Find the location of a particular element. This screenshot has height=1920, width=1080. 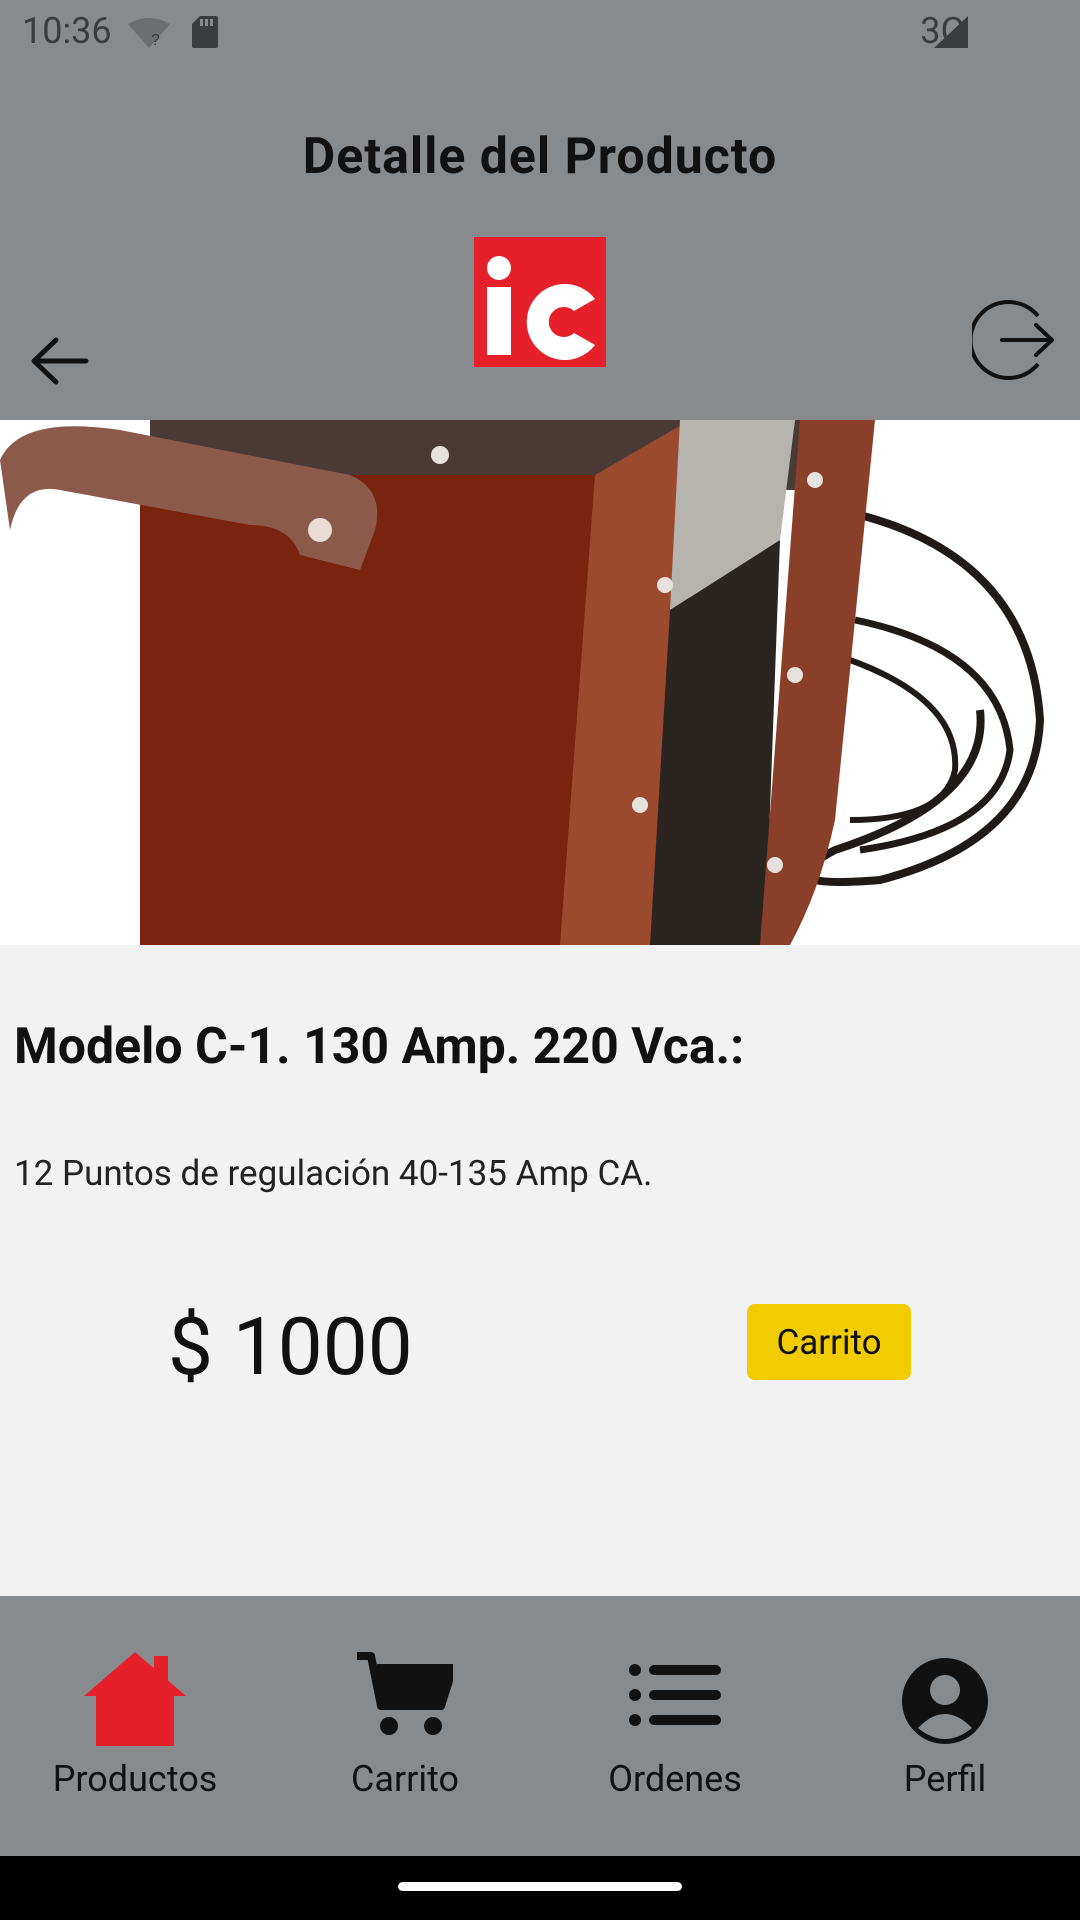

product-description: 12 Puntos de regulación 40-135 Amp CA. is located at coordinates (333, 1173).